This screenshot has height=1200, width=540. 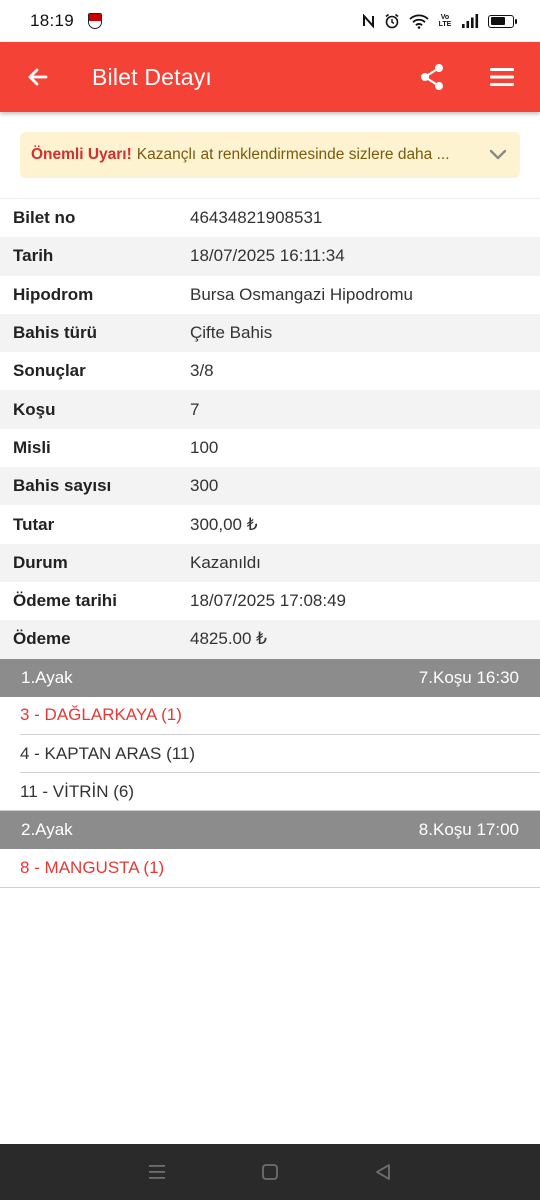 I want to click on detail-label: Tarih, so click(x=33, y=256).